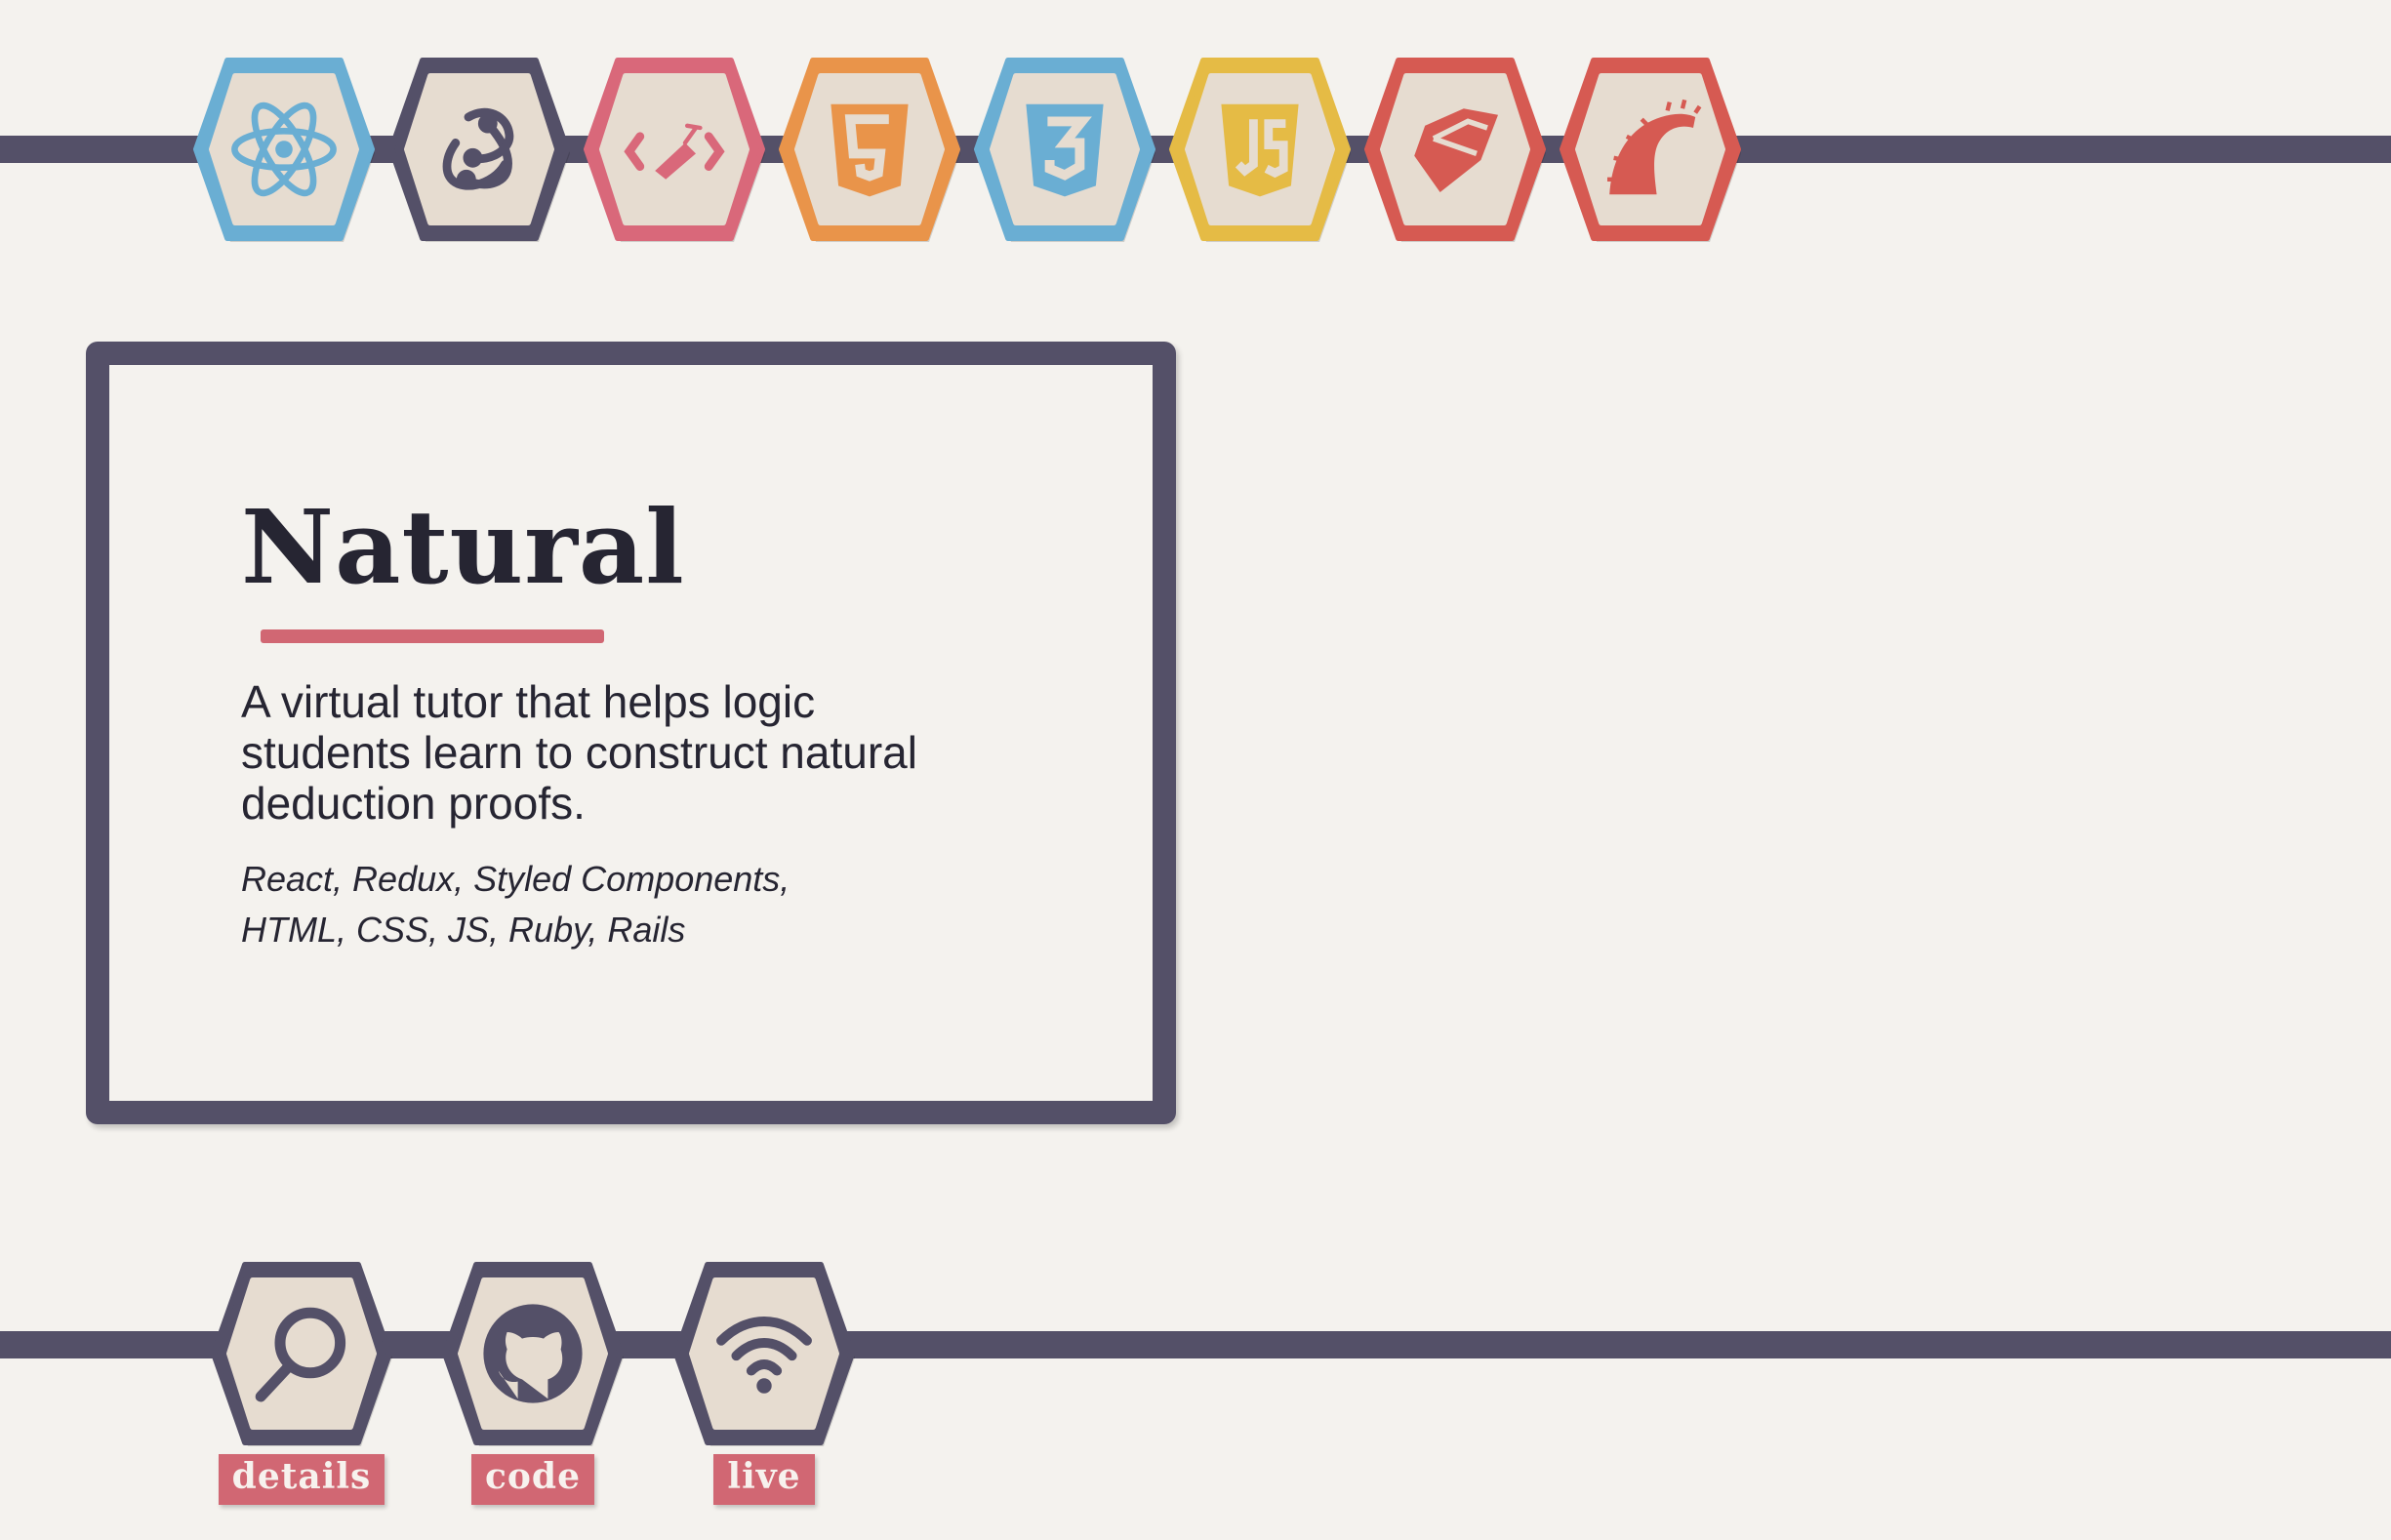 This screenshot has width=2391, height=1540. Describe the element at coordinates (764, 1353) in the screenshot. I see `wifi-icon` at that location.